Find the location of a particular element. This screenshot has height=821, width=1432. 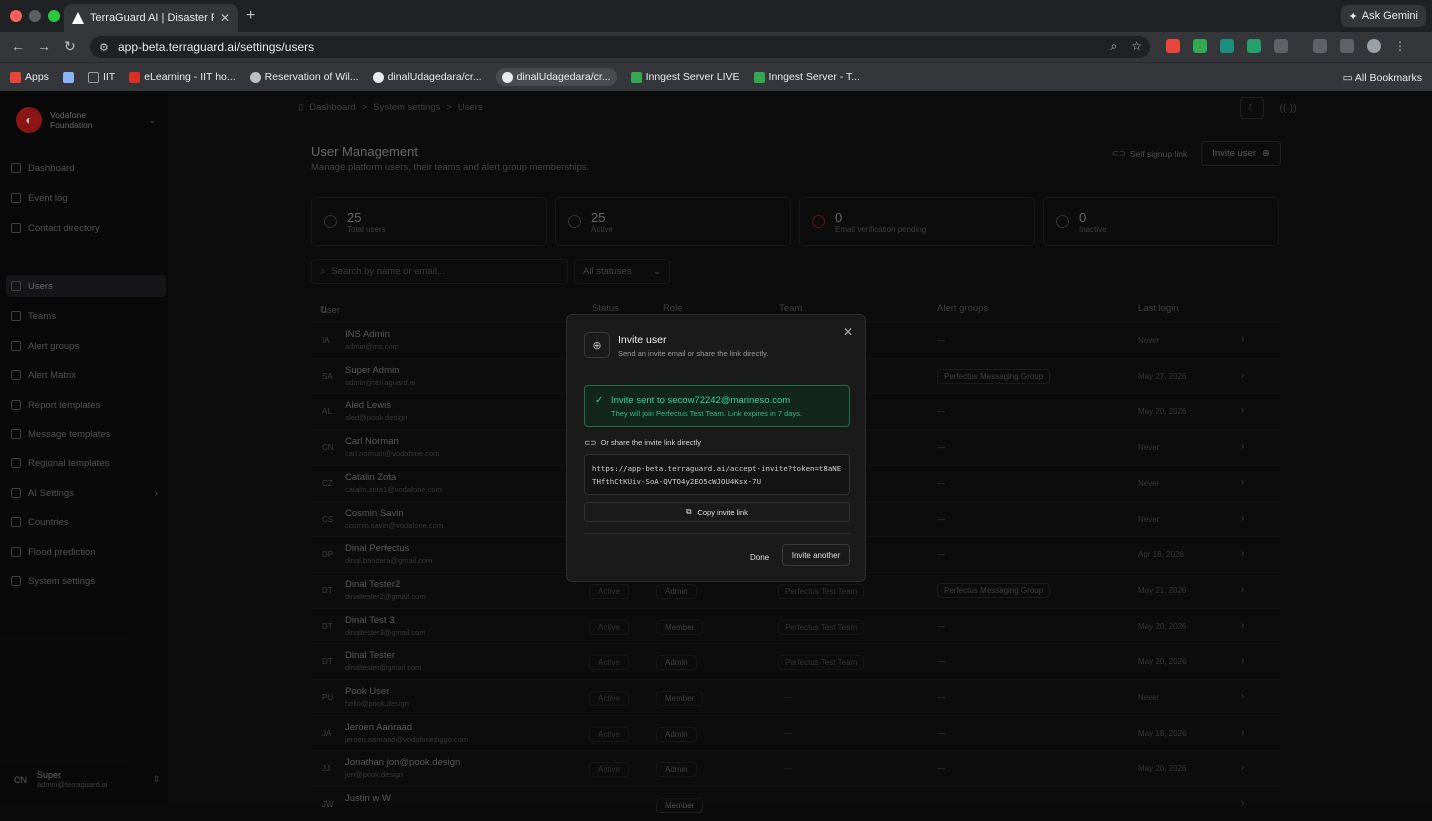

all-bookmarks: ▭ All Bookmarks is located at coordinates (1382, 78).